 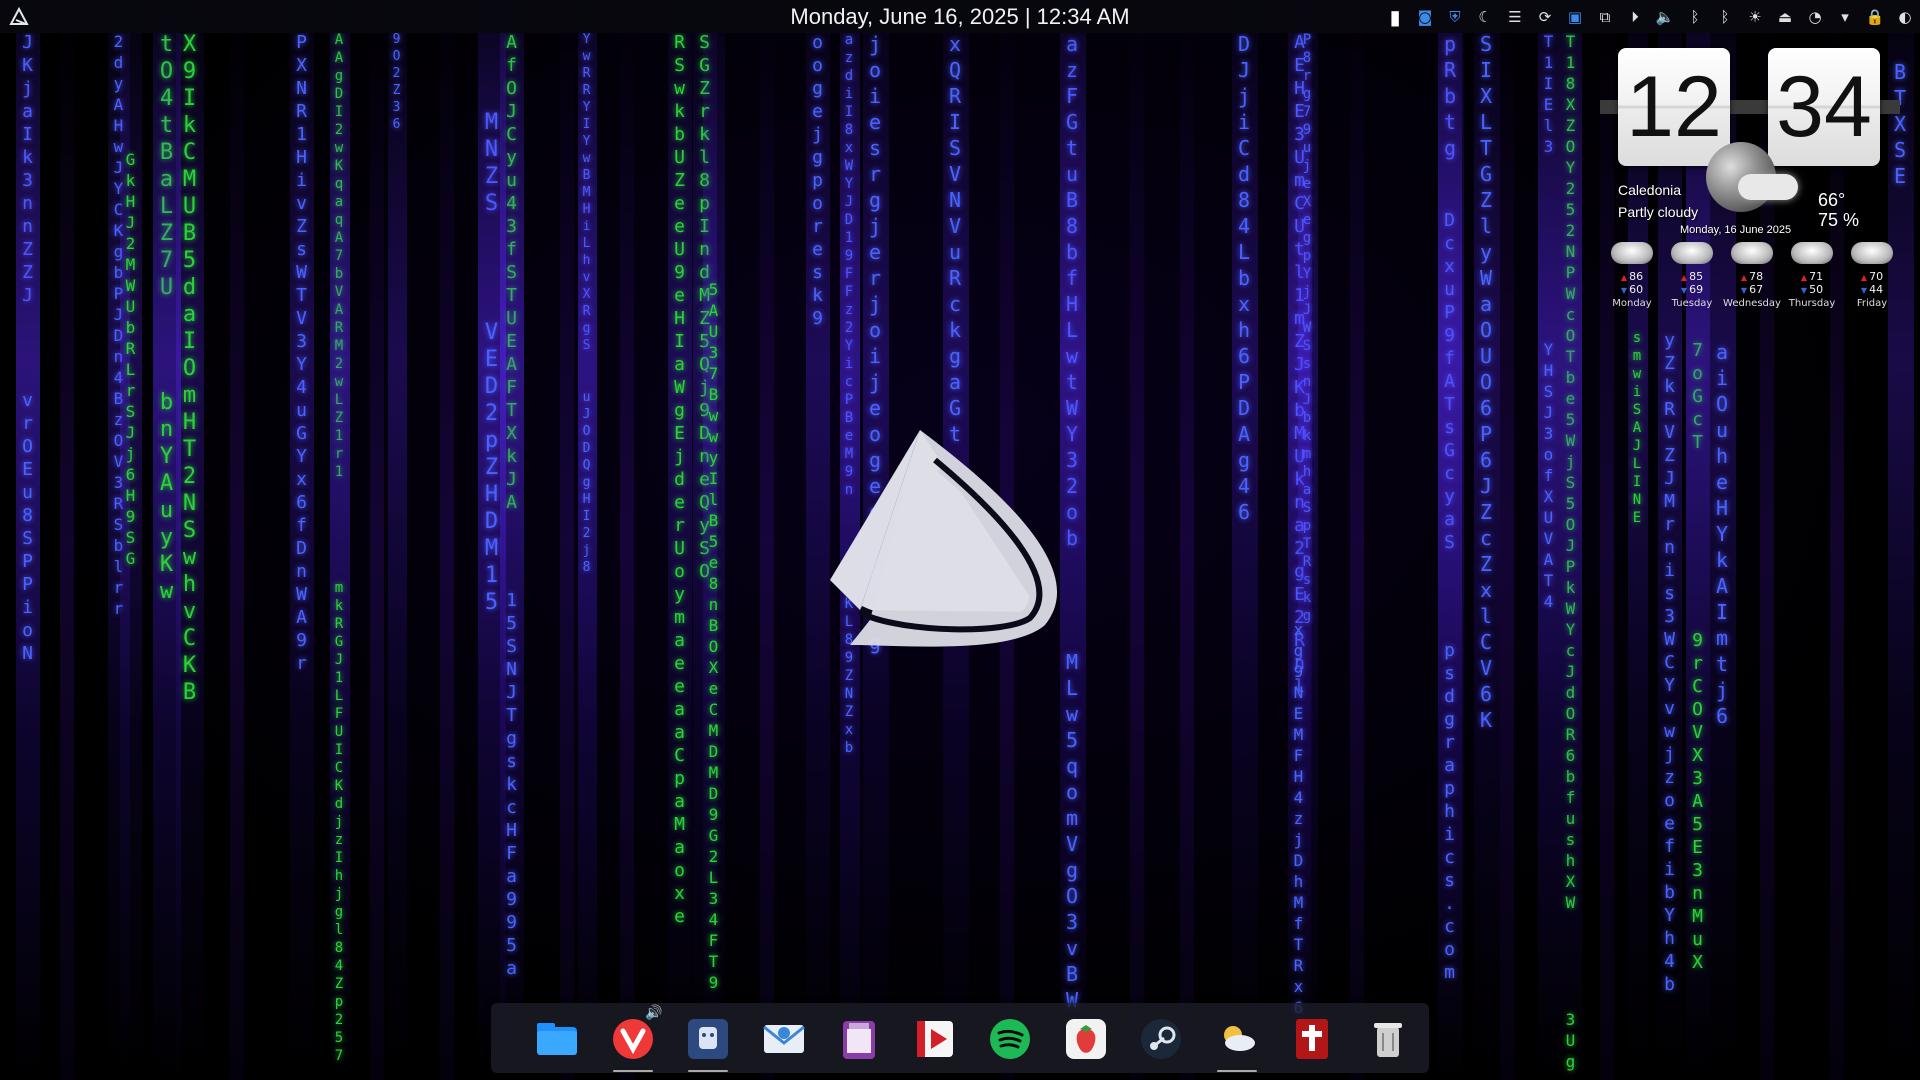 What do you see at coordinates (1725, 17) in the screenshot?
I see `bluetooth-2-icon: ᛒ` at bounding box center [1725, 17].